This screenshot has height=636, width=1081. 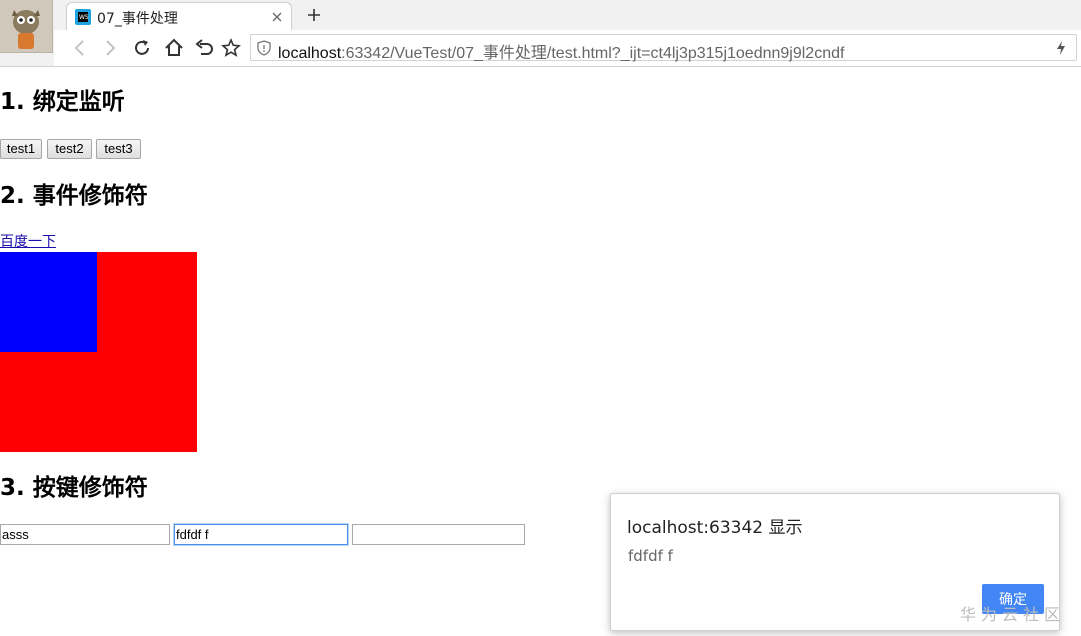 What do you see at coordinates (28, 242) in the screenshot?
I see `baidu-link: 百度一下` at bounding box center [28, 242].